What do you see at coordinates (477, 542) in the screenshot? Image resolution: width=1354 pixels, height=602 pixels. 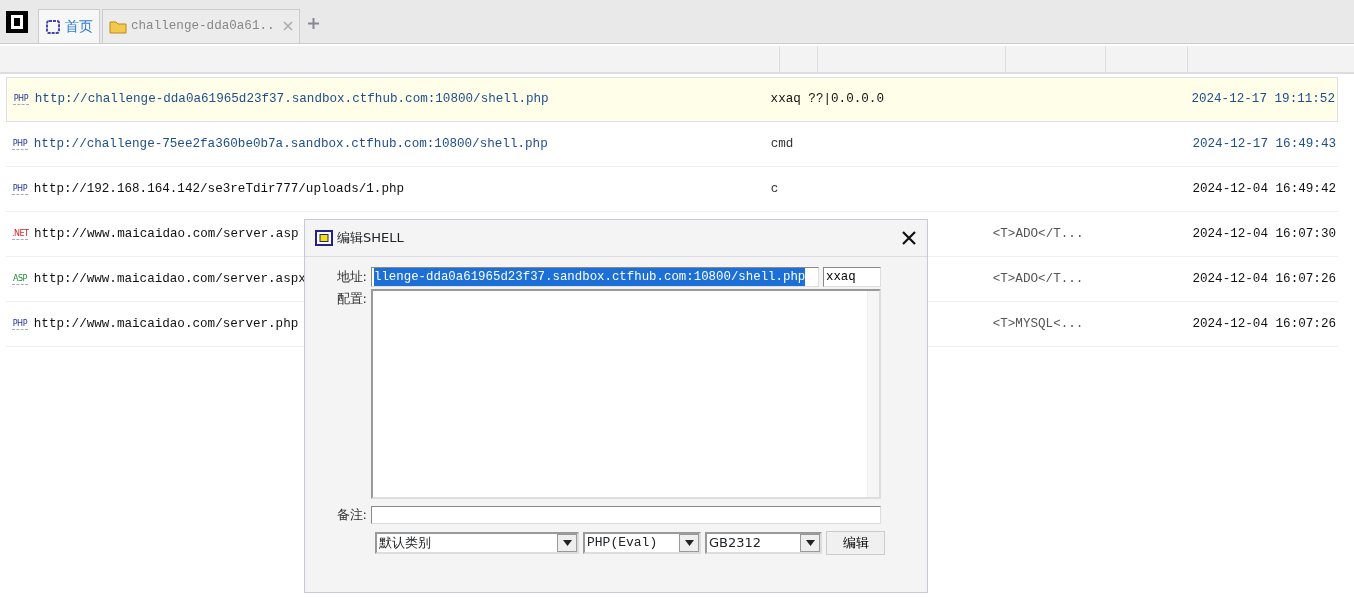 I see `dropdown: 默认类别` at bounding box center [477, 542].